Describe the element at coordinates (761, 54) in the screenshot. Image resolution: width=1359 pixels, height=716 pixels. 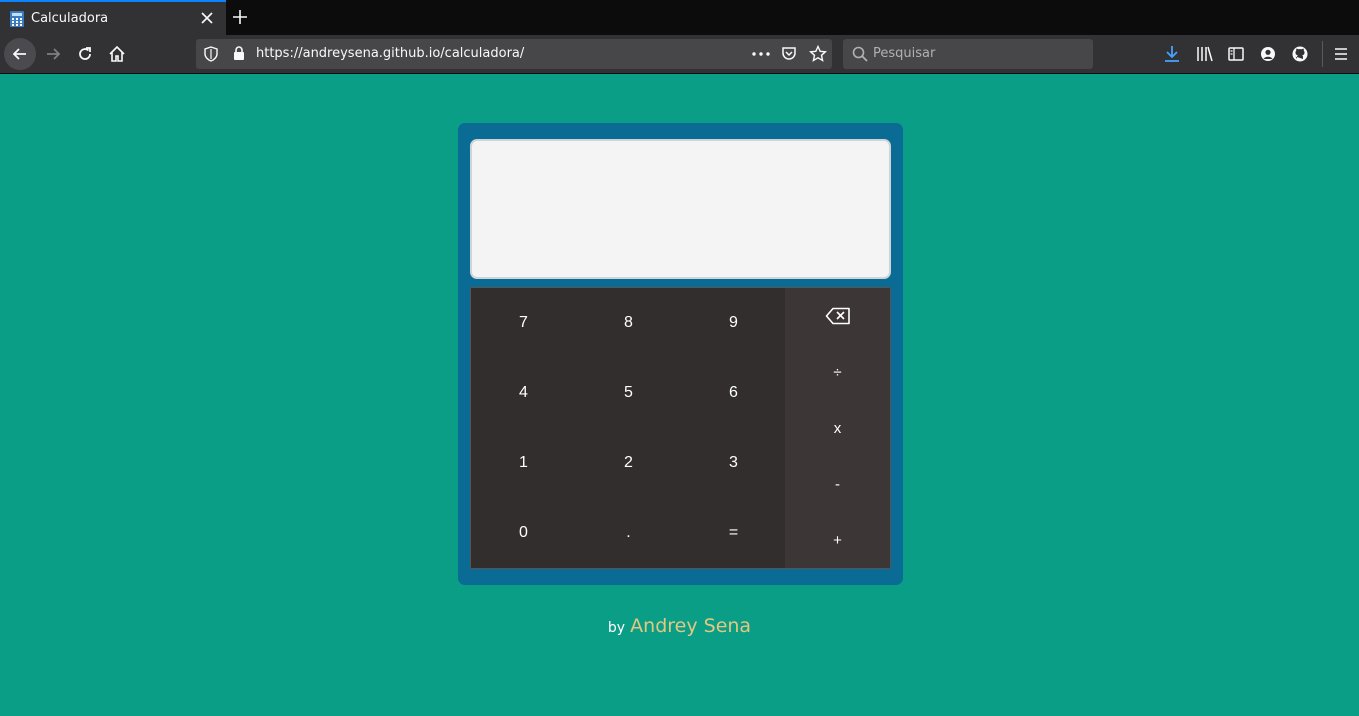
I see `page-actions-icon` at that location.